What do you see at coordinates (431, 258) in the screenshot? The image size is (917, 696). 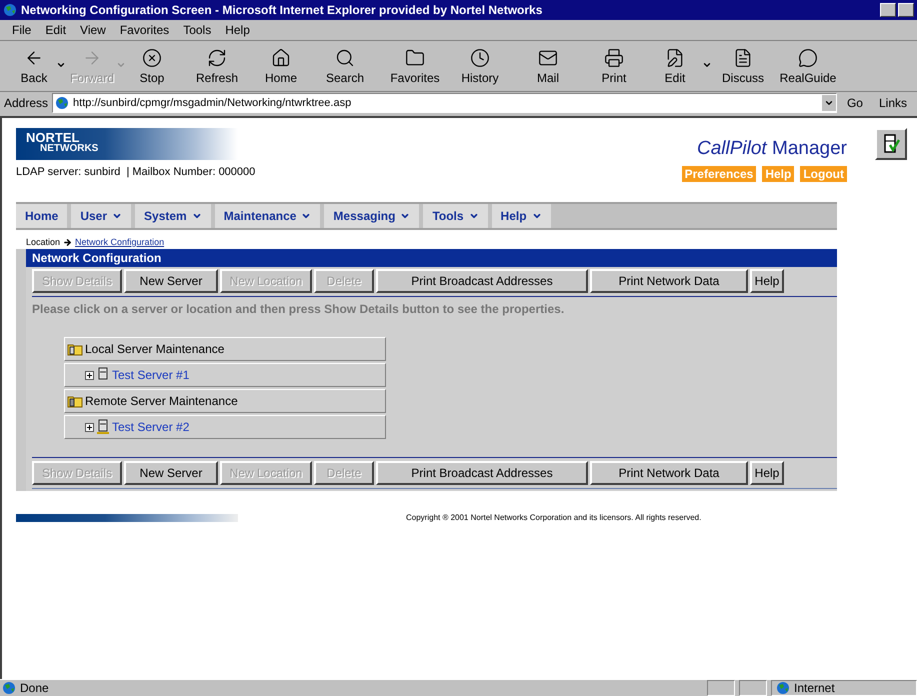 I see `section-header: Network Configuration` at bounding box center [431, 258].